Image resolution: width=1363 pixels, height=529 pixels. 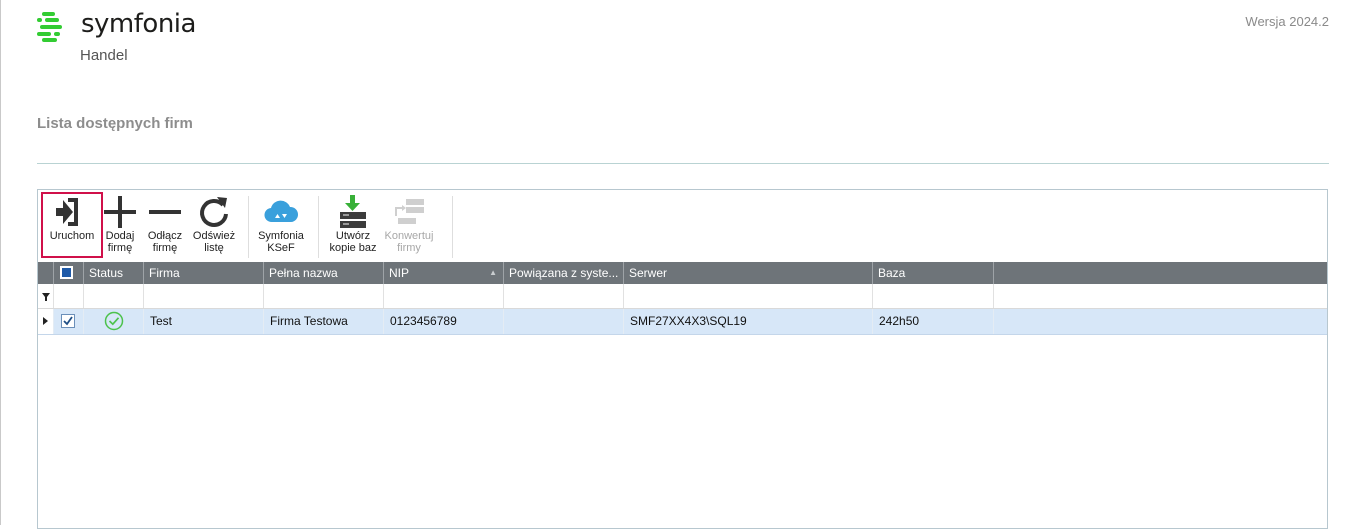 I want to click on filter-cell-nip, so click(x=444, y=296).